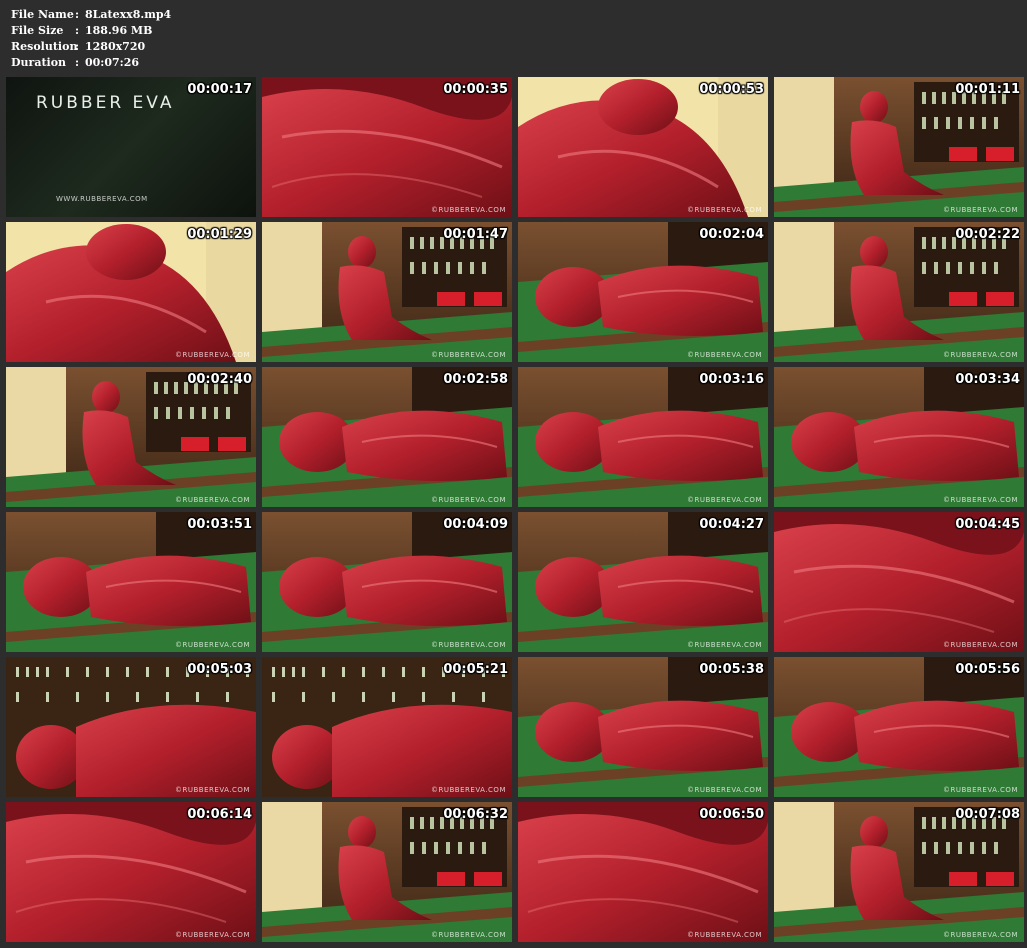 This screenshot has width=1027, height=948. Describe the element at coordinates (112, 62) in the screenshot. I see `file-info-value: 00:07:26` at that location.